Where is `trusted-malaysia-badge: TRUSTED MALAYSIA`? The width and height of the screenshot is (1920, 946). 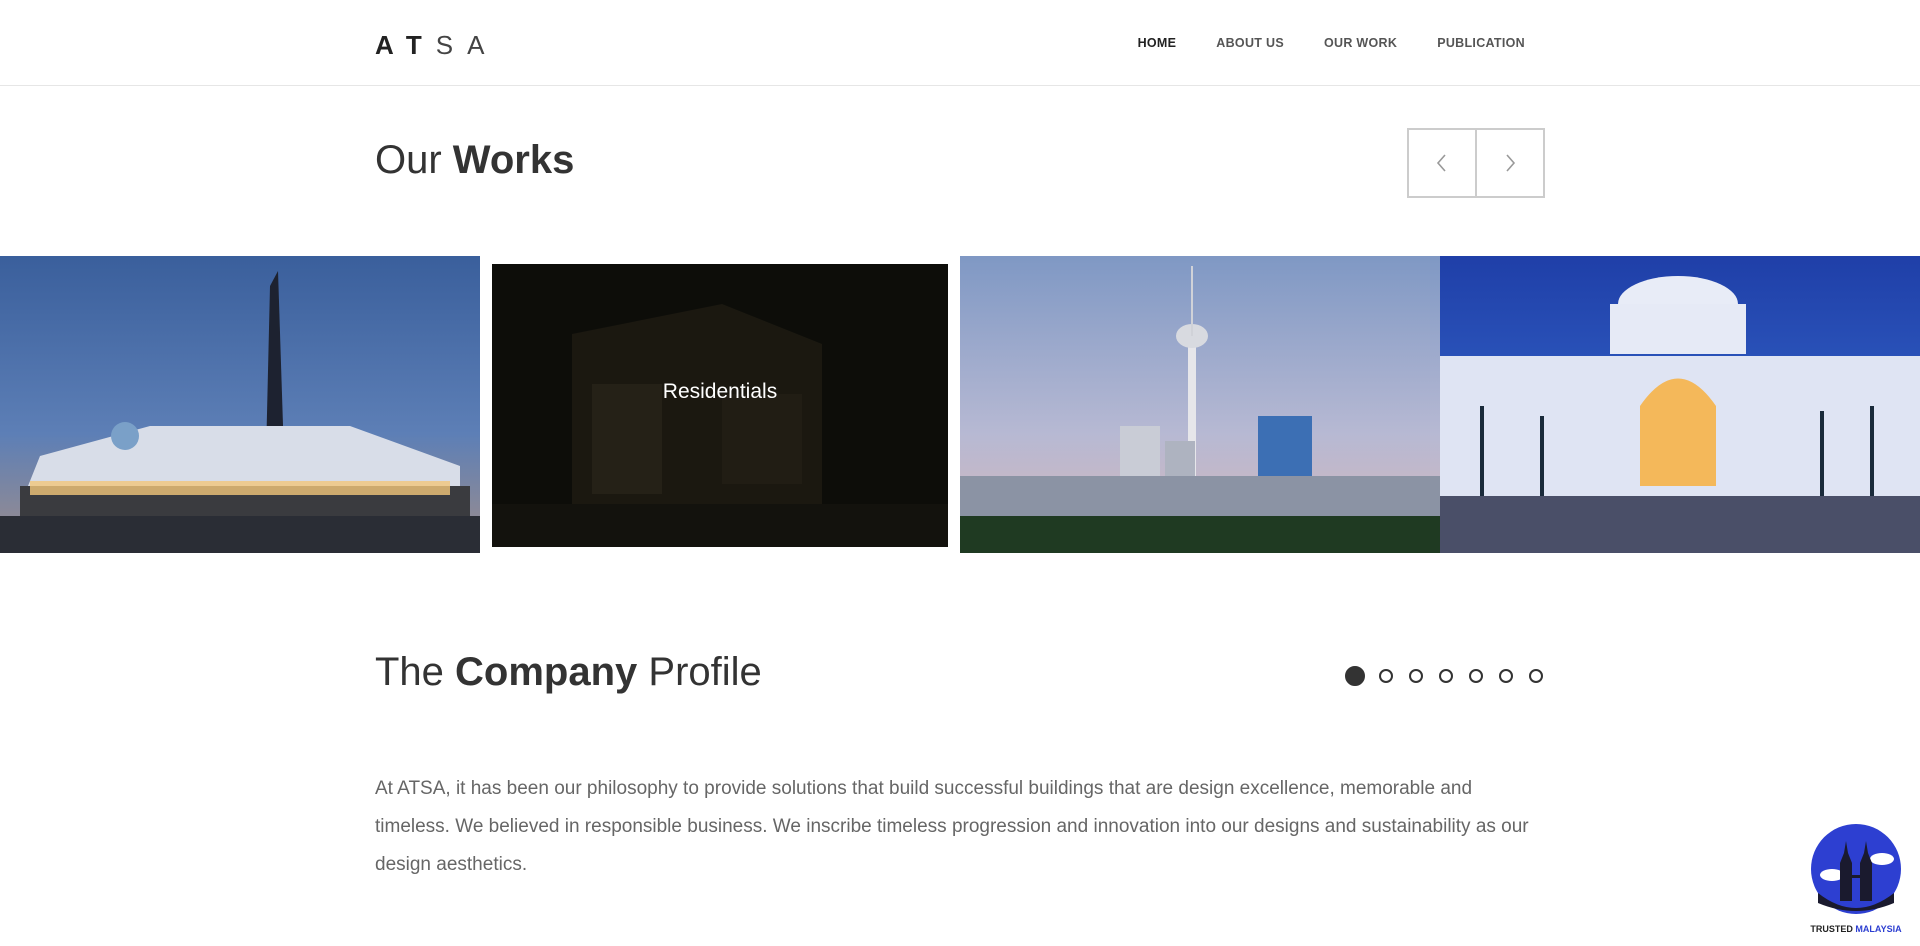
trusted-malaysia-badge: TRUSTED MALAYSIA is located at coordinates (1856, 882).